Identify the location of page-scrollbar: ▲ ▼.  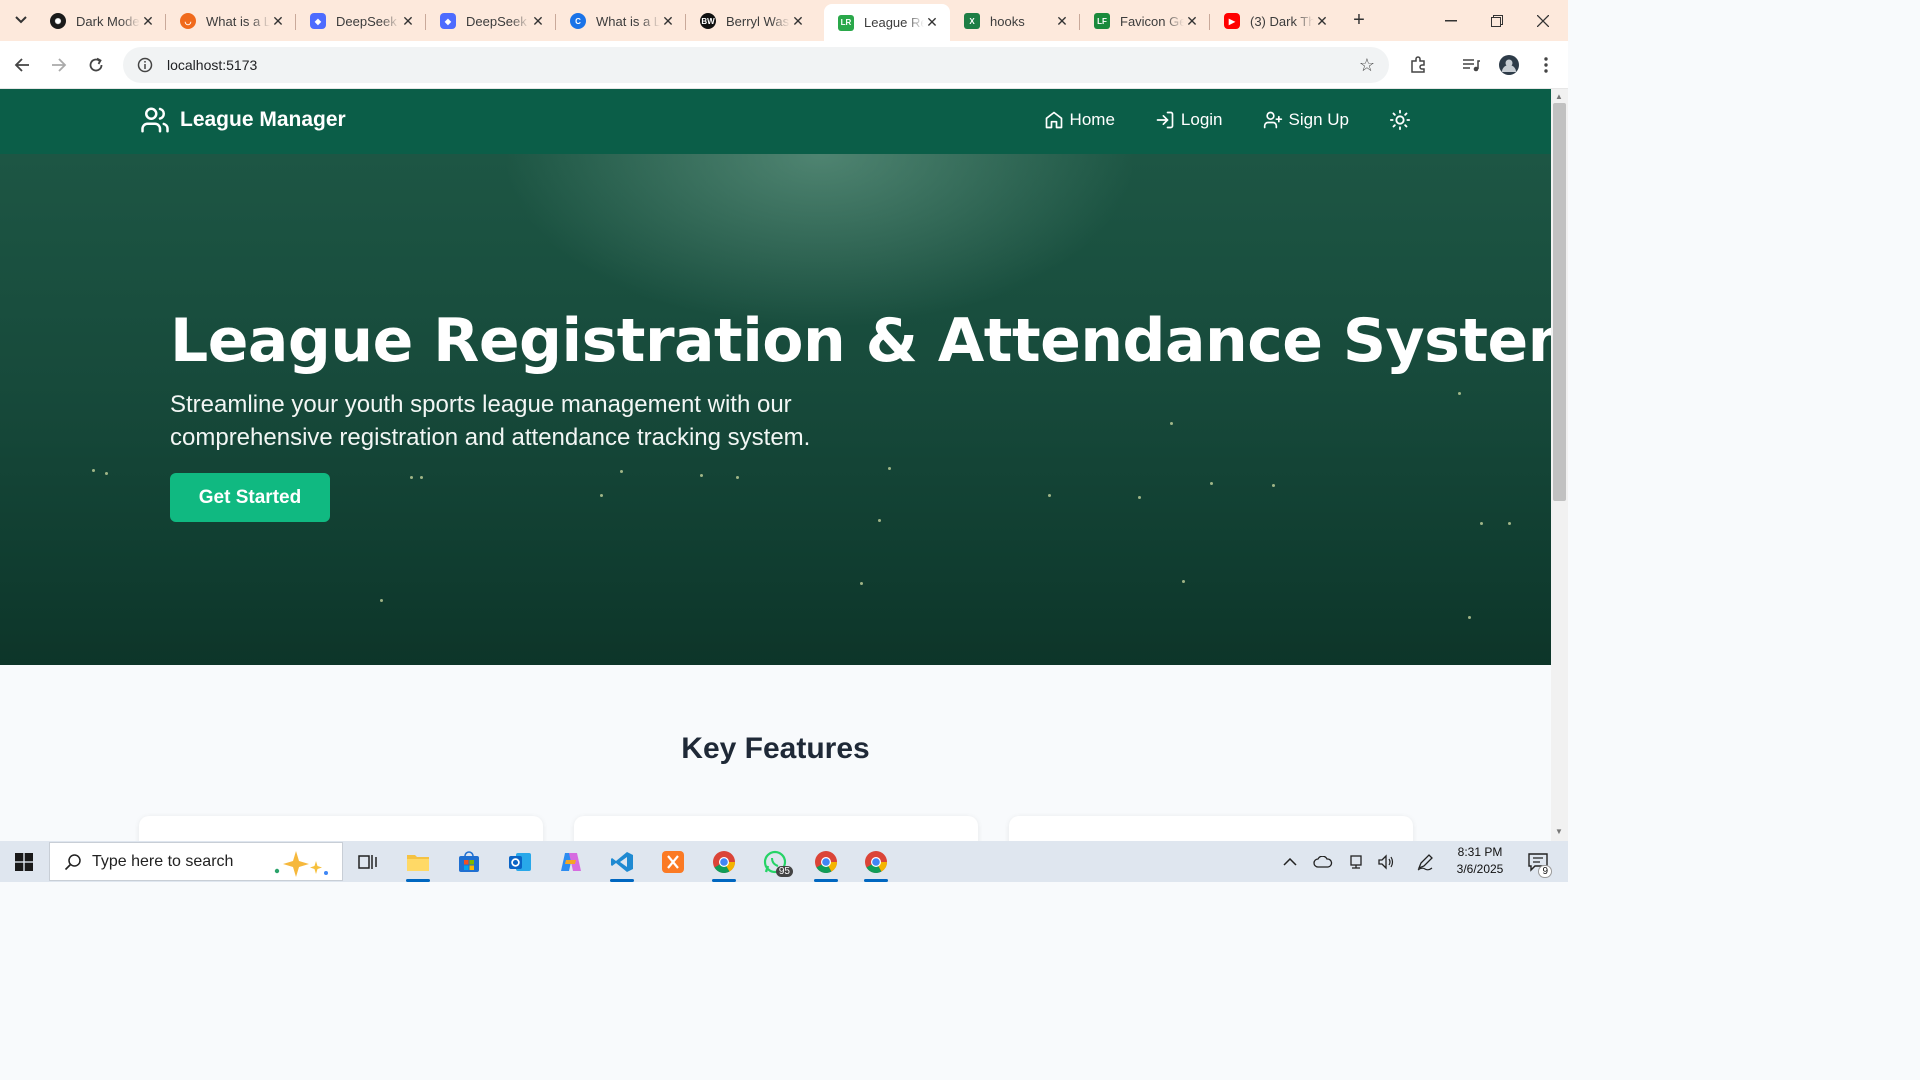
(1559, 465).